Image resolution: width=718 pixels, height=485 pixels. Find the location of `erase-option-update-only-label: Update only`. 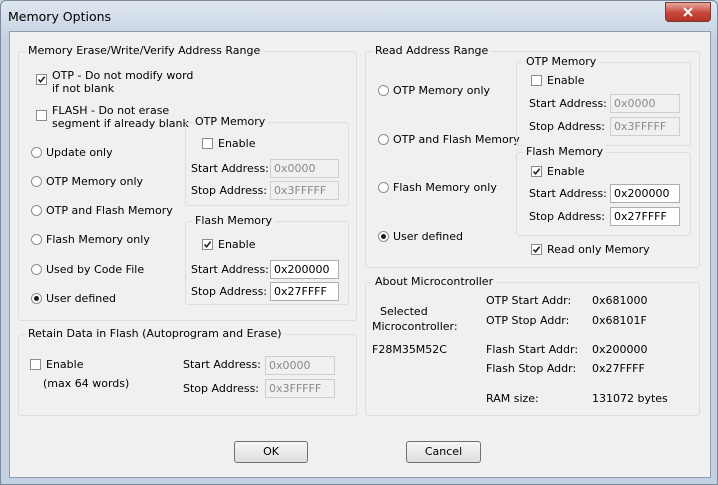

erase-option-update-only-label: Update only is located at coordinates (79, 152).